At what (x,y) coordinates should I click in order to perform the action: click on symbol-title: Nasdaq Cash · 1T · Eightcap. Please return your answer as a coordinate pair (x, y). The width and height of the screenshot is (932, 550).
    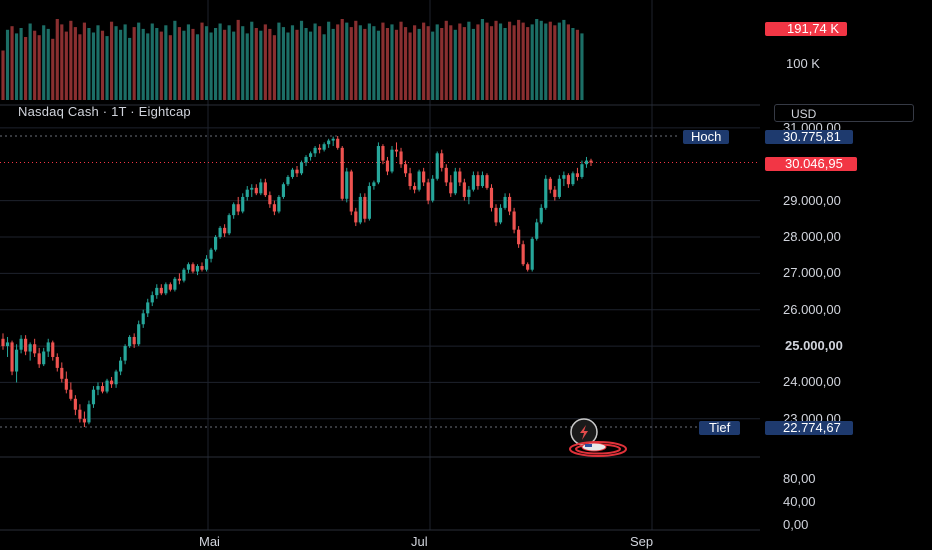
    Looking at the image, I should click on (104, 111).